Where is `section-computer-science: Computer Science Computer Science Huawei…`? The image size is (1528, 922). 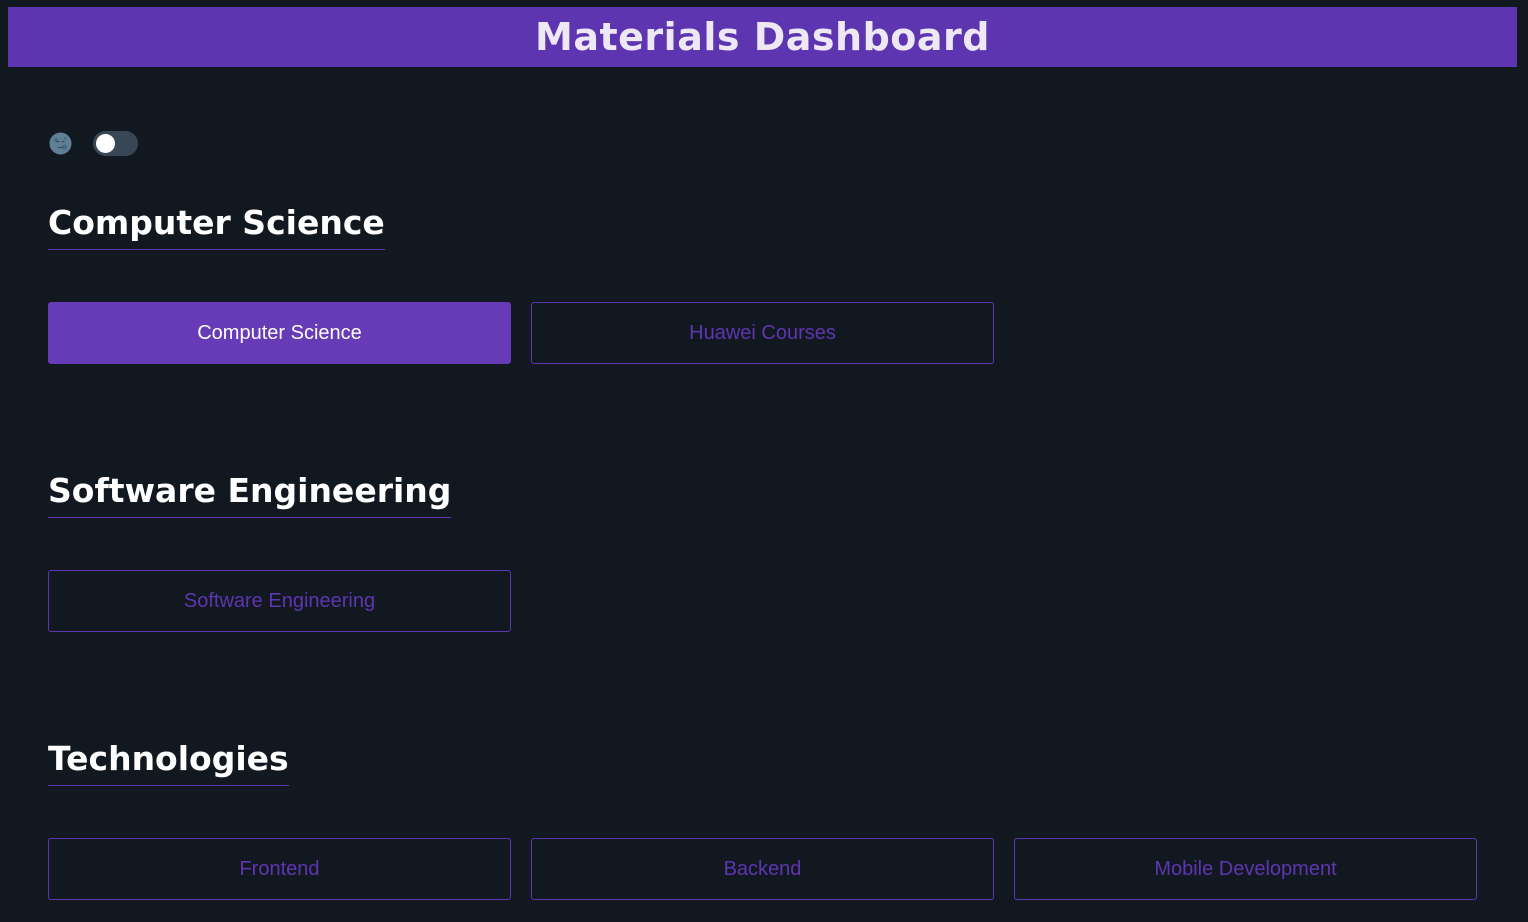 section-computer-science: Computer Science Computer Science Huawei… is located at coordinates (521, 283).